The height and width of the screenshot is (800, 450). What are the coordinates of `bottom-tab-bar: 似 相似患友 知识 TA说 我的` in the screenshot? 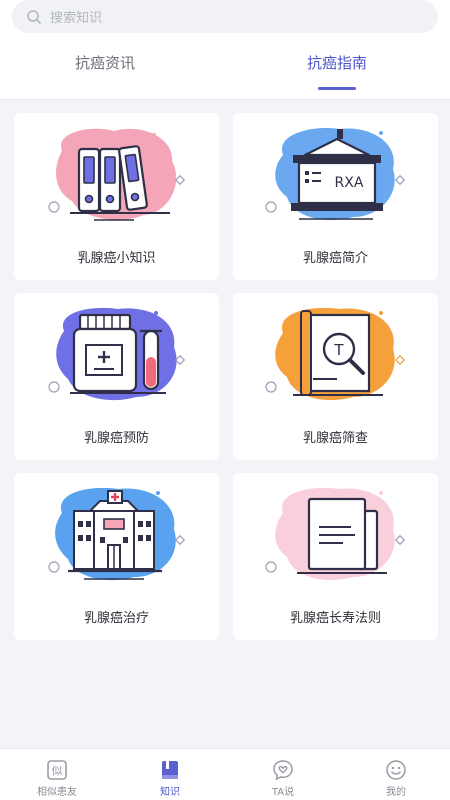 It's located at (225, 774).